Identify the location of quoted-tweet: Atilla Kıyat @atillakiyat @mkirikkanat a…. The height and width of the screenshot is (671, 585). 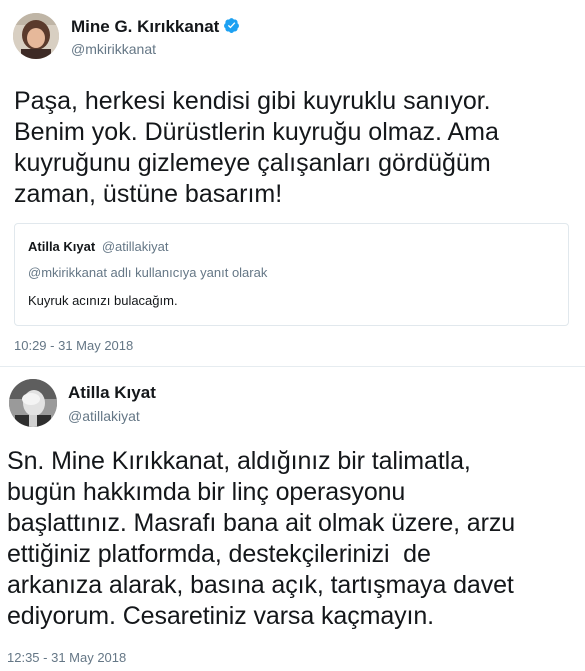
(291, 274).